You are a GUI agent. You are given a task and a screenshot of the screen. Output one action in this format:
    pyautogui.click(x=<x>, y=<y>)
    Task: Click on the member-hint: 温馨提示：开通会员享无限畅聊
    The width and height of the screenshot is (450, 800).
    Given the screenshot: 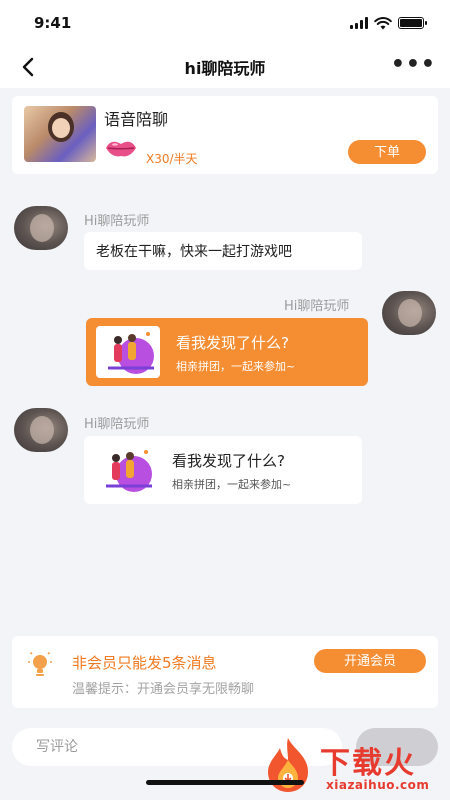 What is the action you would take?
    pyautogui.click(x=163, y=689)
    